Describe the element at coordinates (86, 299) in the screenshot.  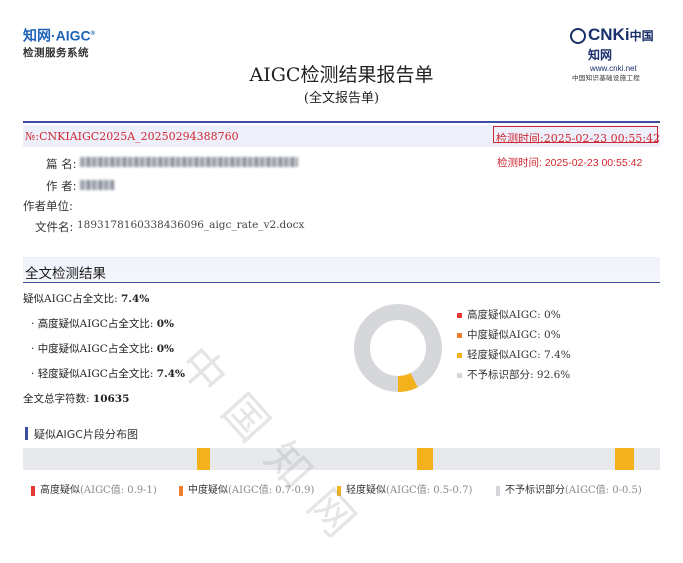
I see `overall-ratio: 疑似AIGC占全文比: 7.4%` at that location.